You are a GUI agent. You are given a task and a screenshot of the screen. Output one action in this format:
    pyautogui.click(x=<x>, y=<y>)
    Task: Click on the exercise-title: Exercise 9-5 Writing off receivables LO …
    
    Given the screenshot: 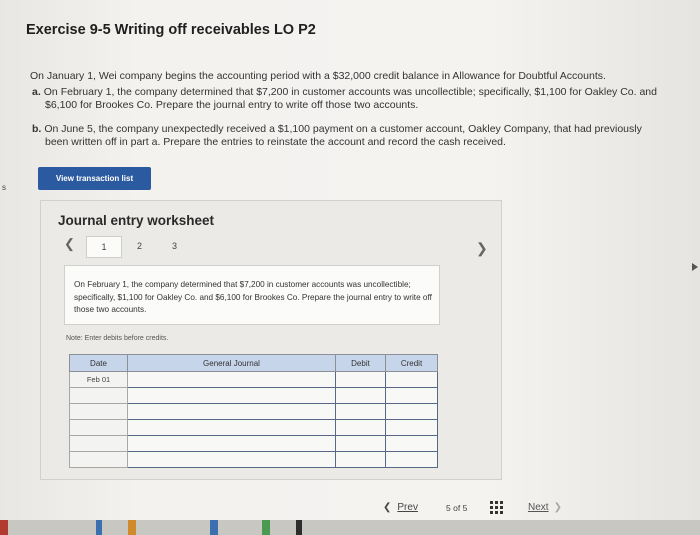 What is the action you would take?
    pyautogui.click(x=171, y=30)
    